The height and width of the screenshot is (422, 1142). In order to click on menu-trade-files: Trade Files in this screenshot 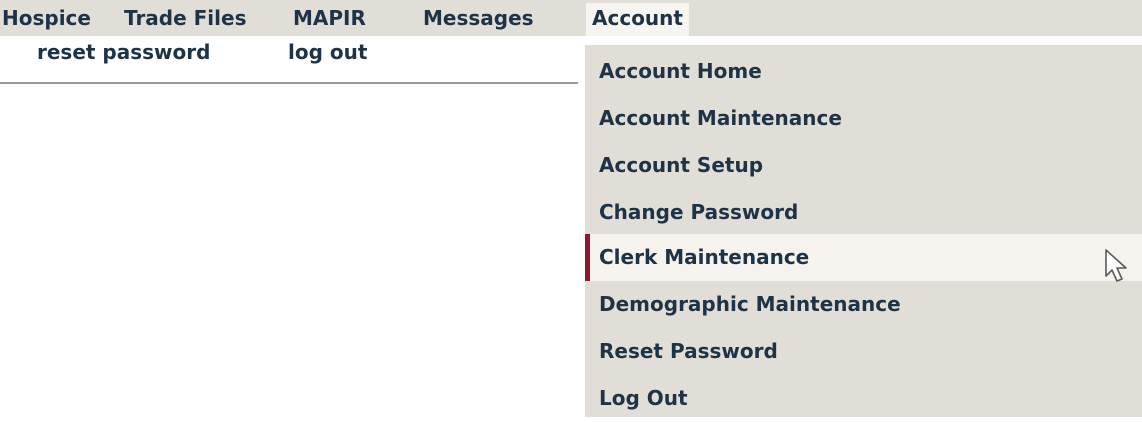, I will do `click(185, 18)`.